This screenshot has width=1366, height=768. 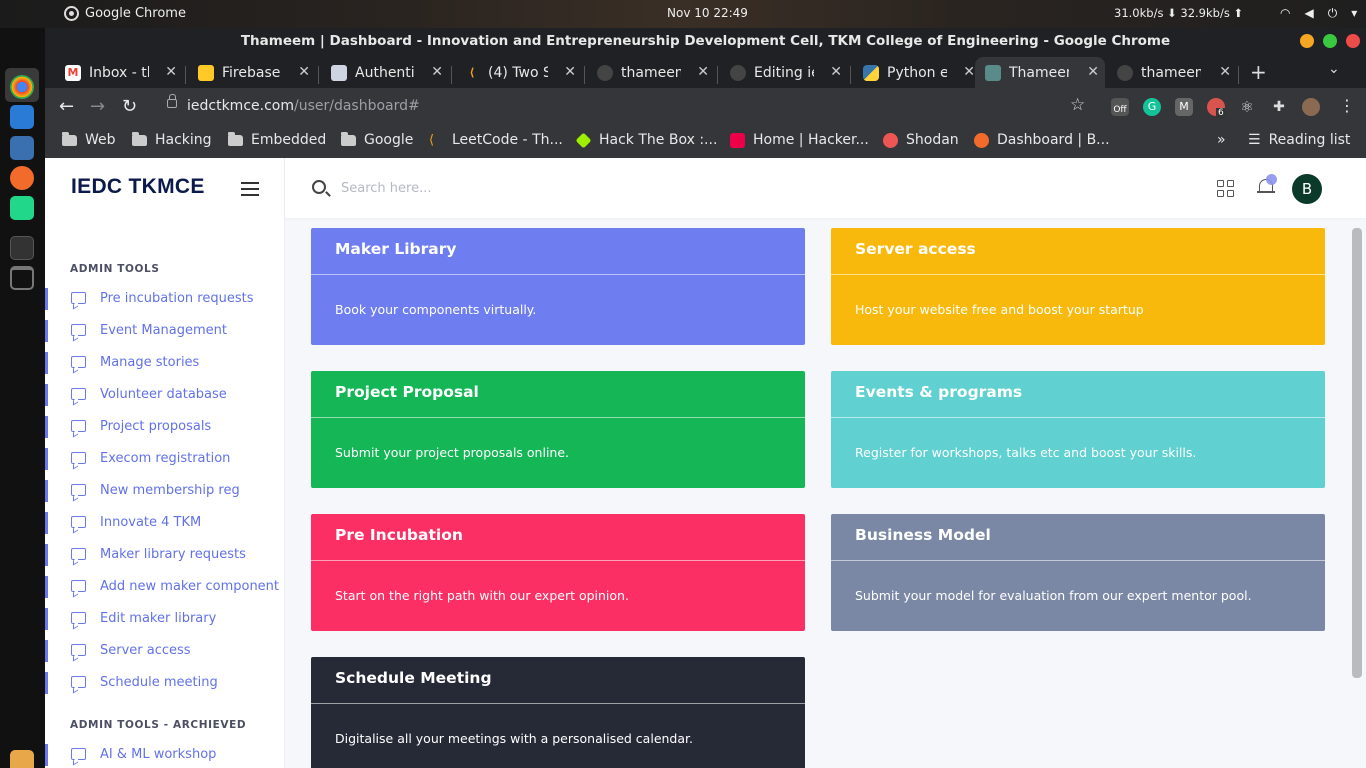 What do you see at coordinates (1267, 184) in the screenshot?
I see `notification-bell-icon` at bounding box center [1267, 184].